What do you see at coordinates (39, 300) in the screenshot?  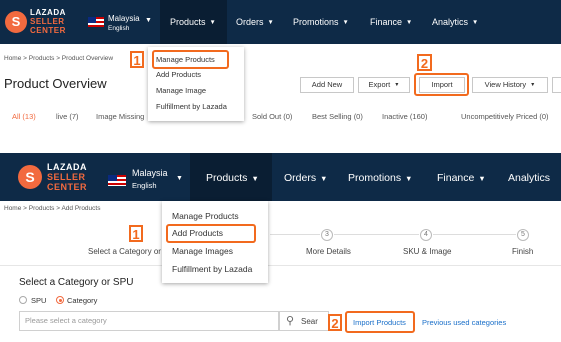 I see `radio-spu-label: SPU` at bounding box center [39, 300].